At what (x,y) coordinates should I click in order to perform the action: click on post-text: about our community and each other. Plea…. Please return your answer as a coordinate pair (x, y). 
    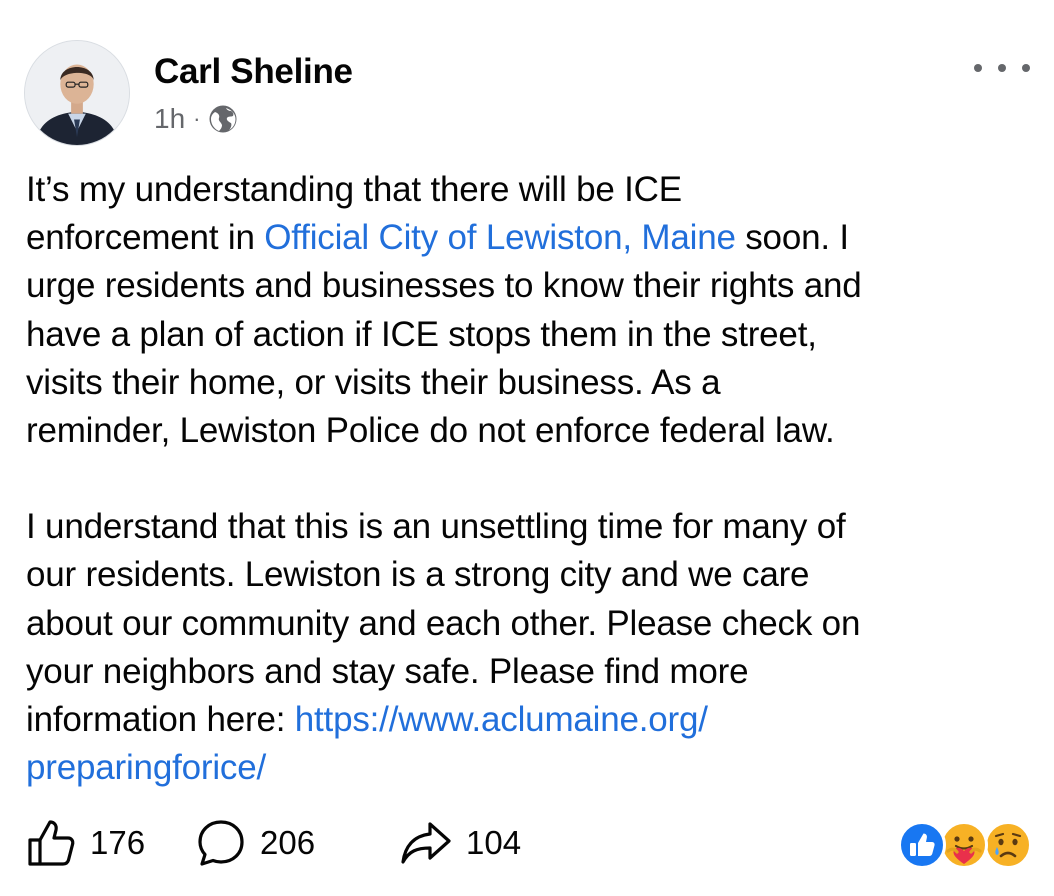
    Looking at the image, I should click on (443, 623).